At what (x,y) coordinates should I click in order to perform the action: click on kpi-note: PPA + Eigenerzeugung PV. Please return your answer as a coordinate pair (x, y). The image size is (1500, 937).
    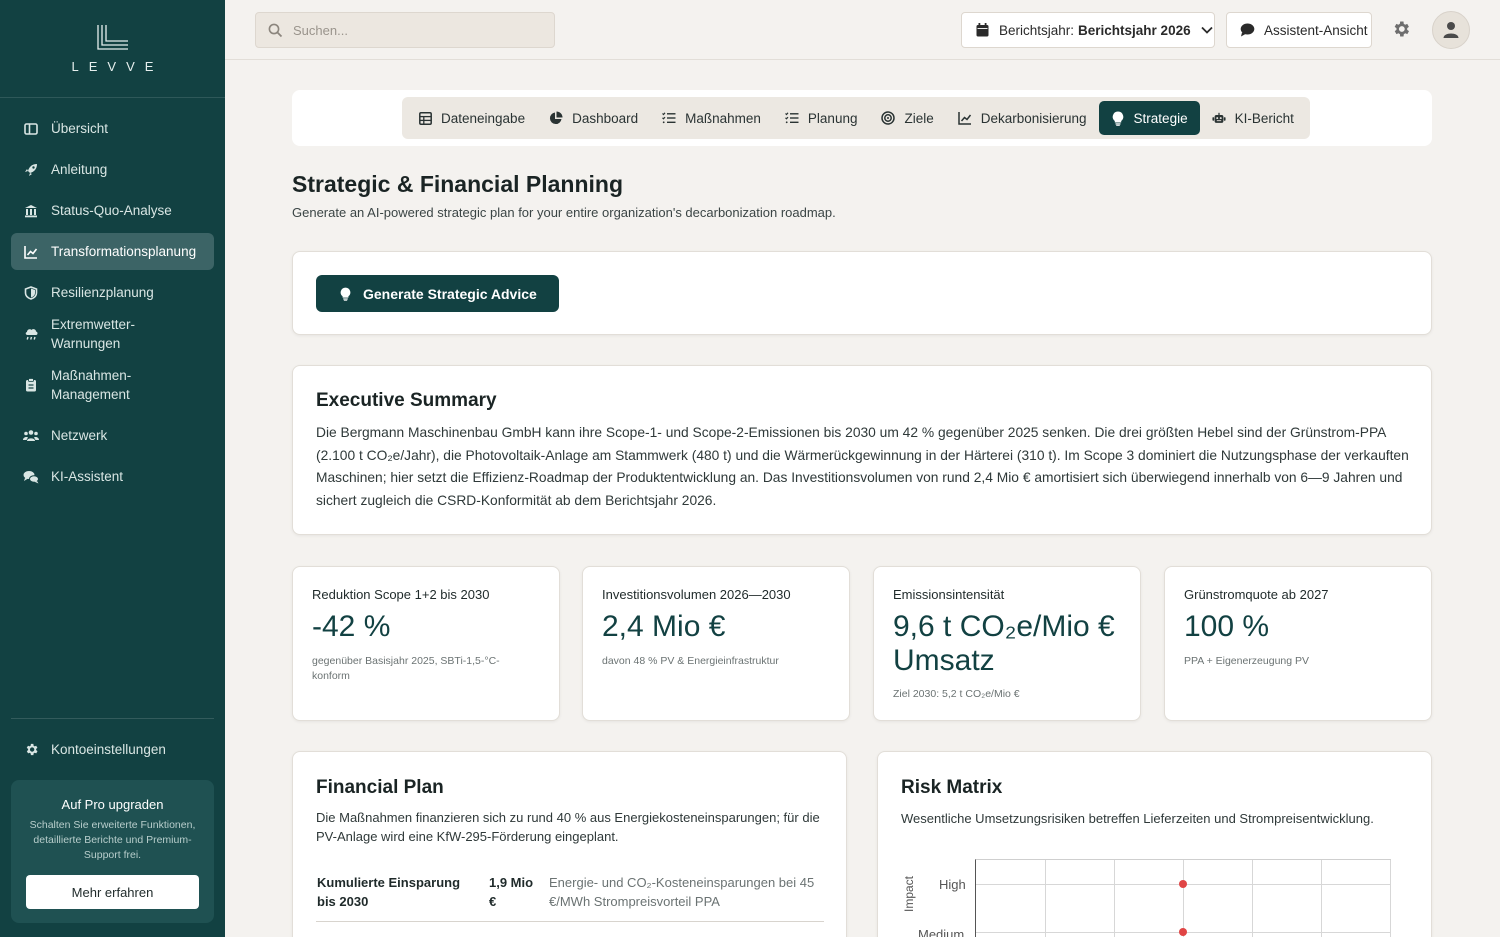
    Looking at the image, I should click on (1247, 661).